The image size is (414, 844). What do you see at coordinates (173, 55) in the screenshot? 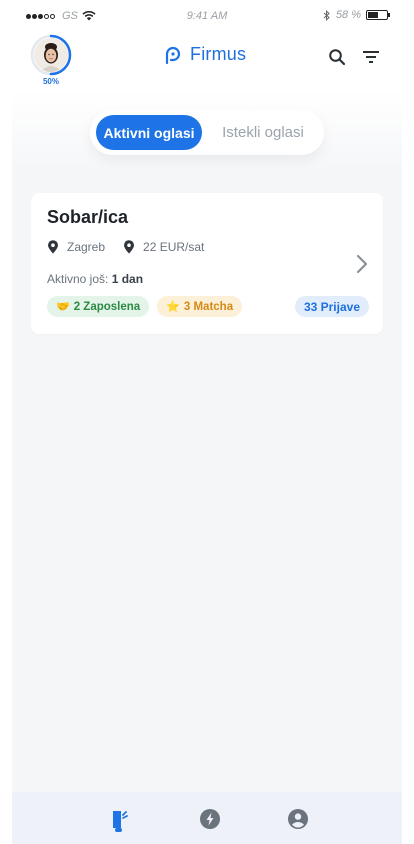
I see `logo-icon` at bounding box center [173, 55].